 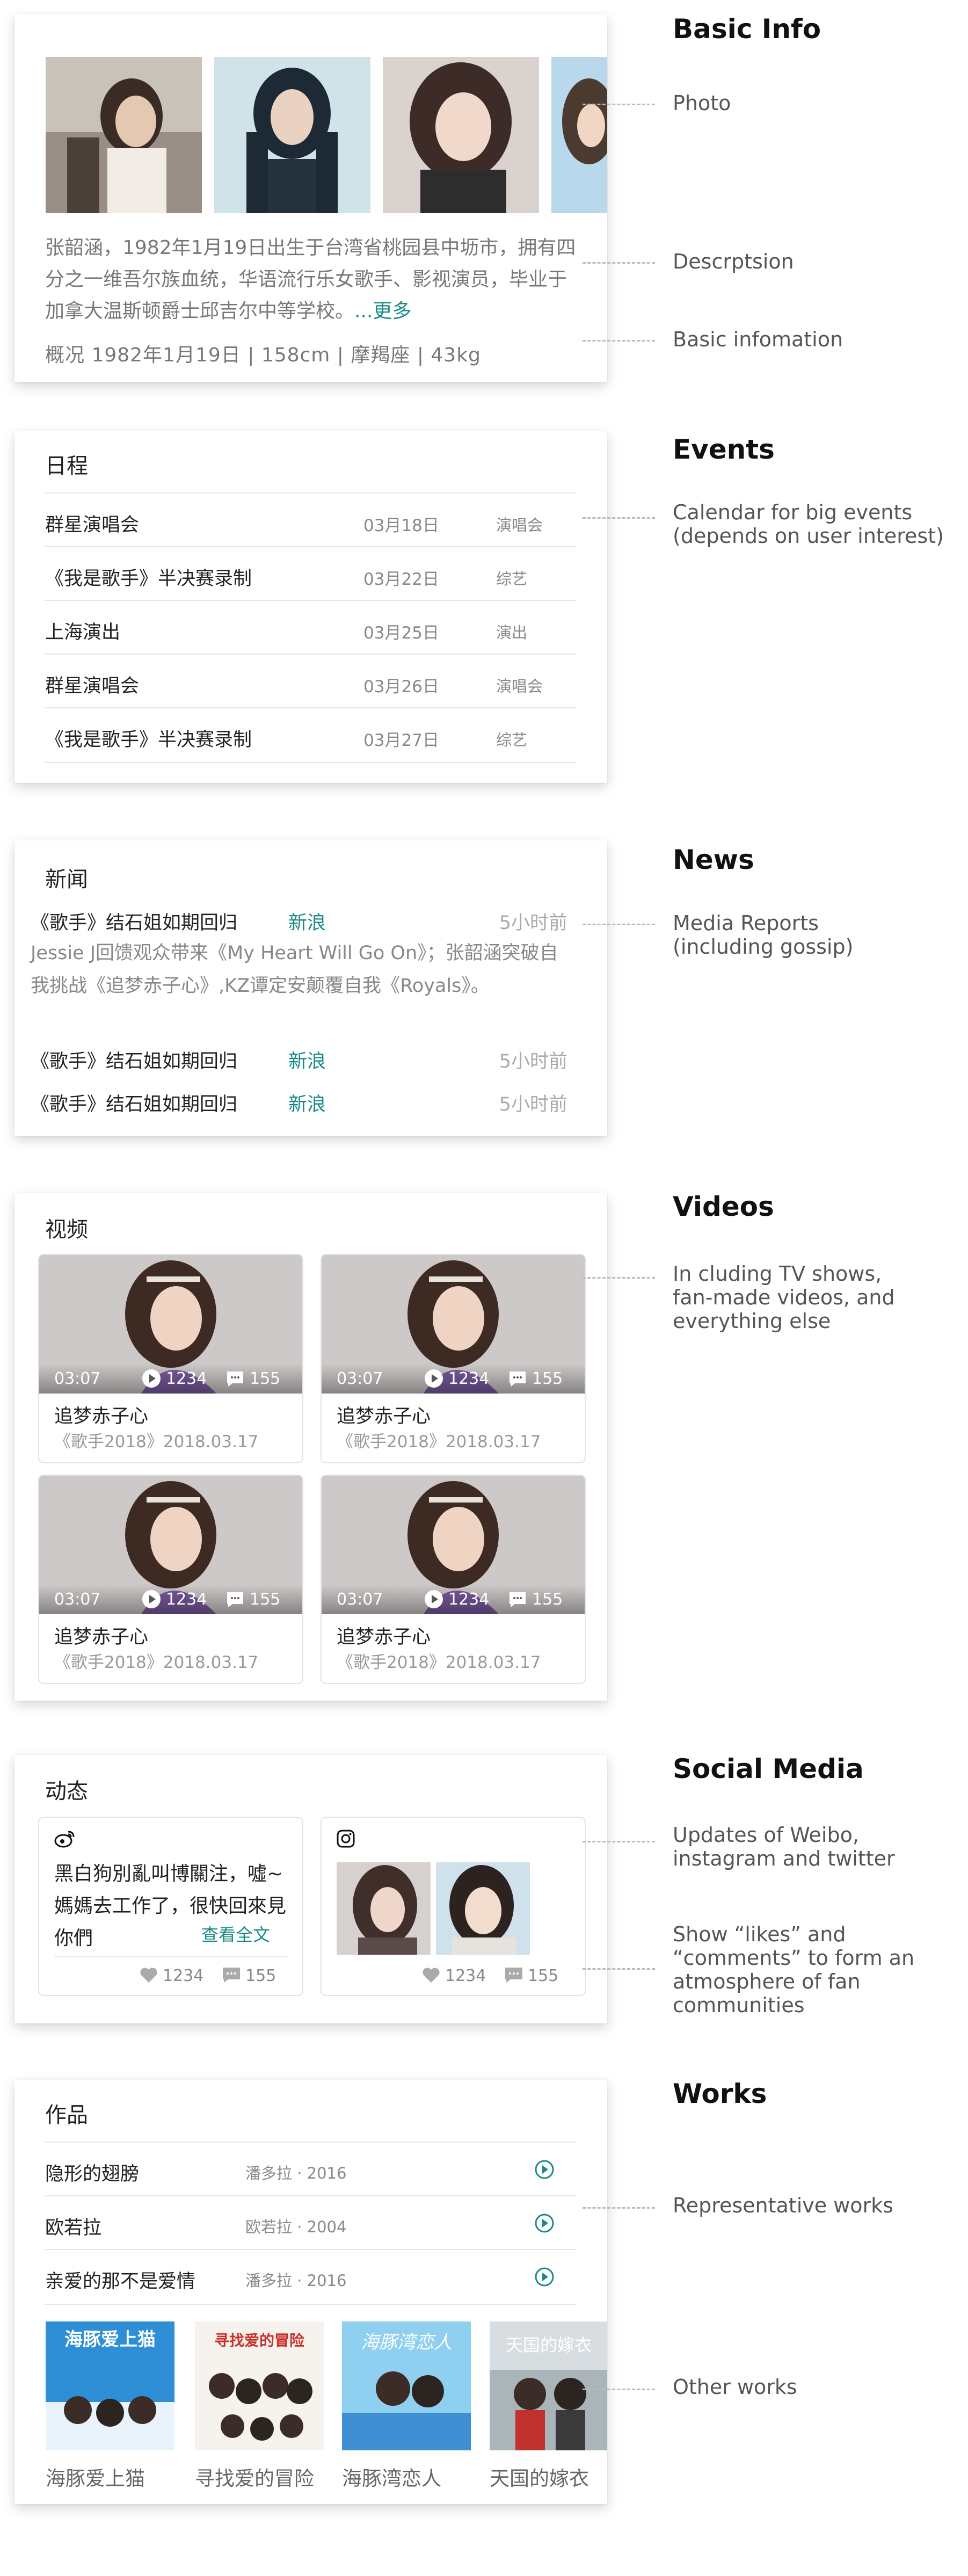 I want to click on event-date: 03月22日, so click(x=401, y=579).